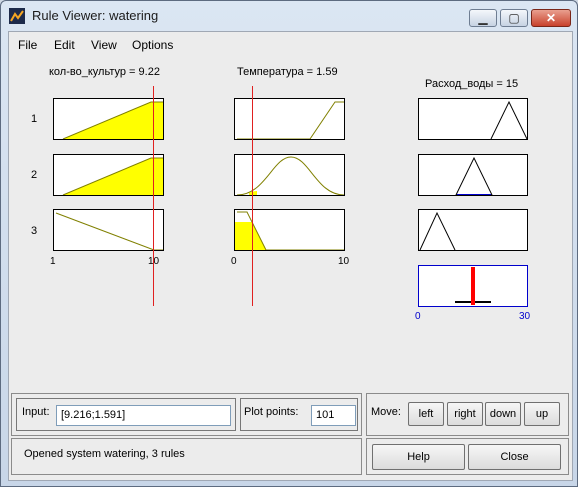  Describe the element at coordinates (234, 261) in the screenshot. I see `input2-range-min: 0` at that location.